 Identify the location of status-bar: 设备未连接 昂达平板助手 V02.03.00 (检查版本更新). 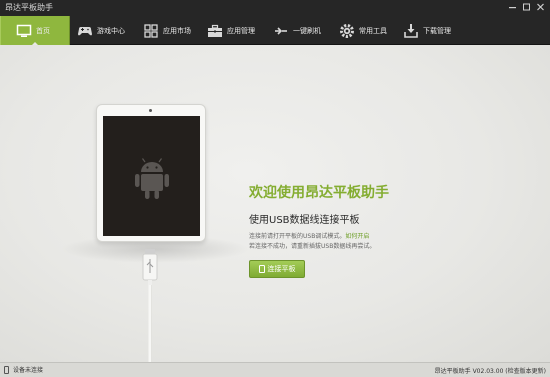
(275, 369).